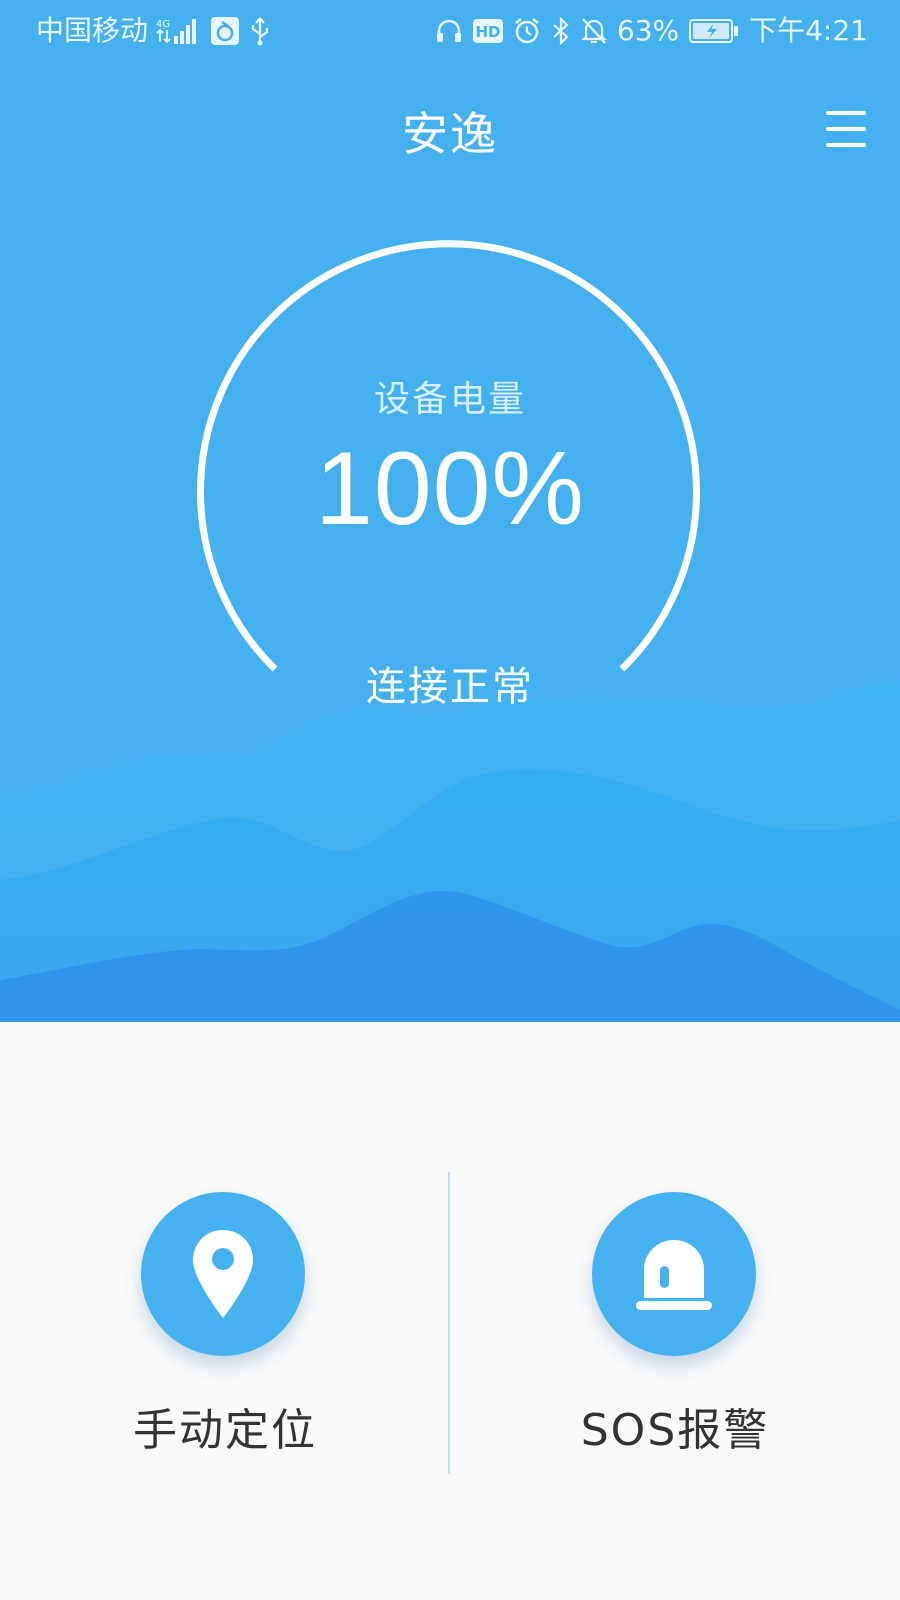 This screenshot has height=1600, width=900. Describe the element at coordinates (527, 31) in the screenshot. I see `alarm-icon` at that location.